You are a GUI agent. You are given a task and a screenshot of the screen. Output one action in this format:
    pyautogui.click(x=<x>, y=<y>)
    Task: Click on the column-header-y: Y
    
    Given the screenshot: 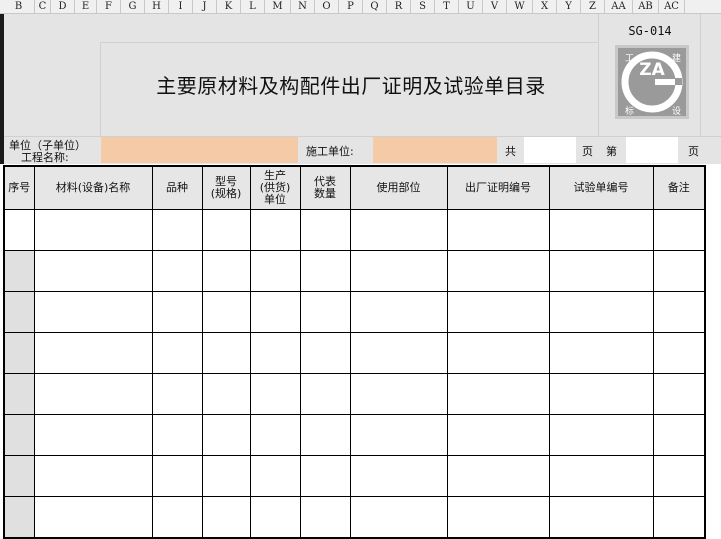 What is the action you would take?
    pyautogui.click(x=569, y=6)
    